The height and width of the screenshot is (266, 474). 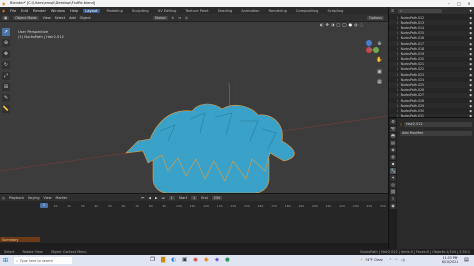 I want to click on visibility-icon: ◐, so click(x=322, y=24).